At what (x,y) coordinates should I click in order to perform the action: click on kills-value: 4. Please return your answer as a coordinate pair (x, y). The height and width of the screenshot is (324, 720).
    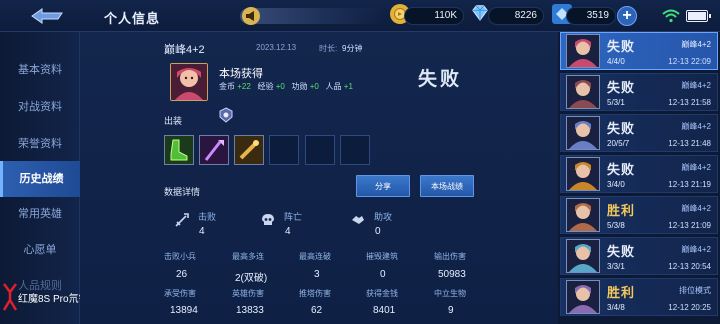
    Looking at the image, I should click on (202, 231).